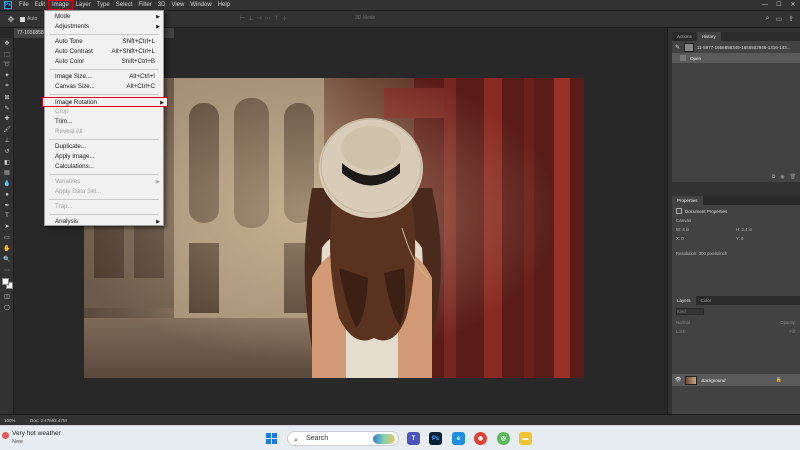  What do you see at coordinates (104, 87) in the screenshot?
I see `menu-item-canvas-size: Canvas Size... Alt+Ctrl+C` at bounding box center [104, 87].